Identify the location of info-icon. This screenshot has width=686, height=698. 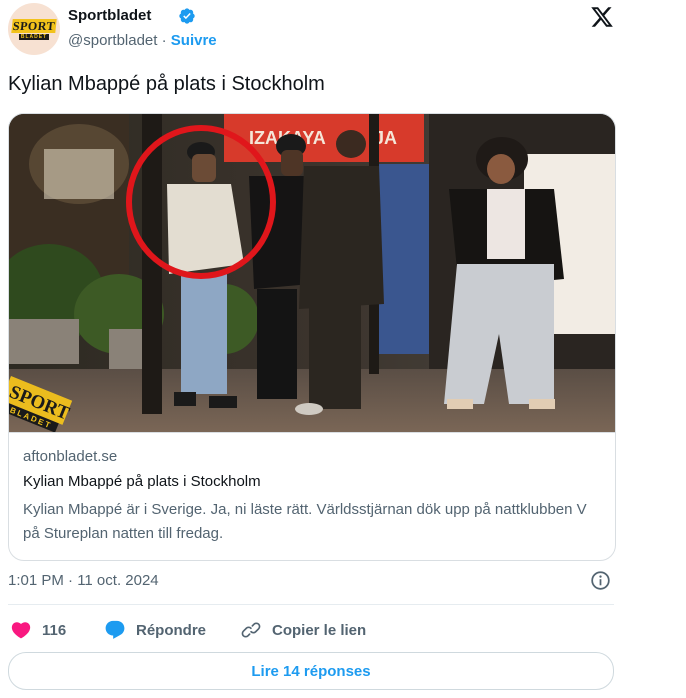
(600, 580).